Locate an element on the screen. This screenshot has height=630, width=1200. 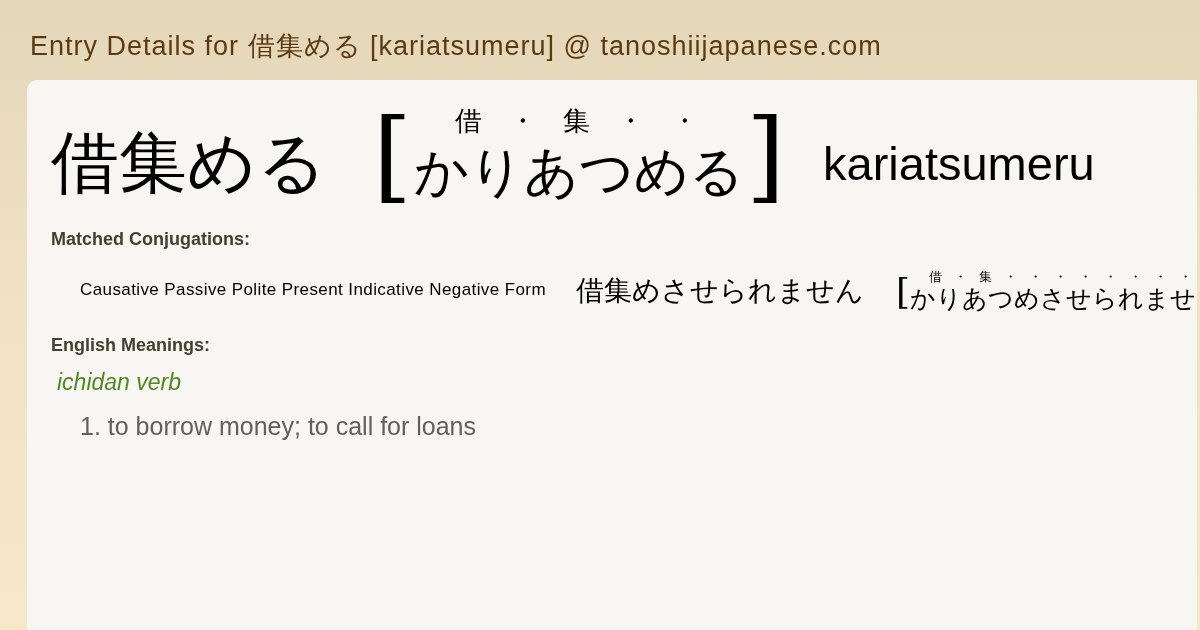
kana-reading: かりあつめる is located at coordinates (579, 172).